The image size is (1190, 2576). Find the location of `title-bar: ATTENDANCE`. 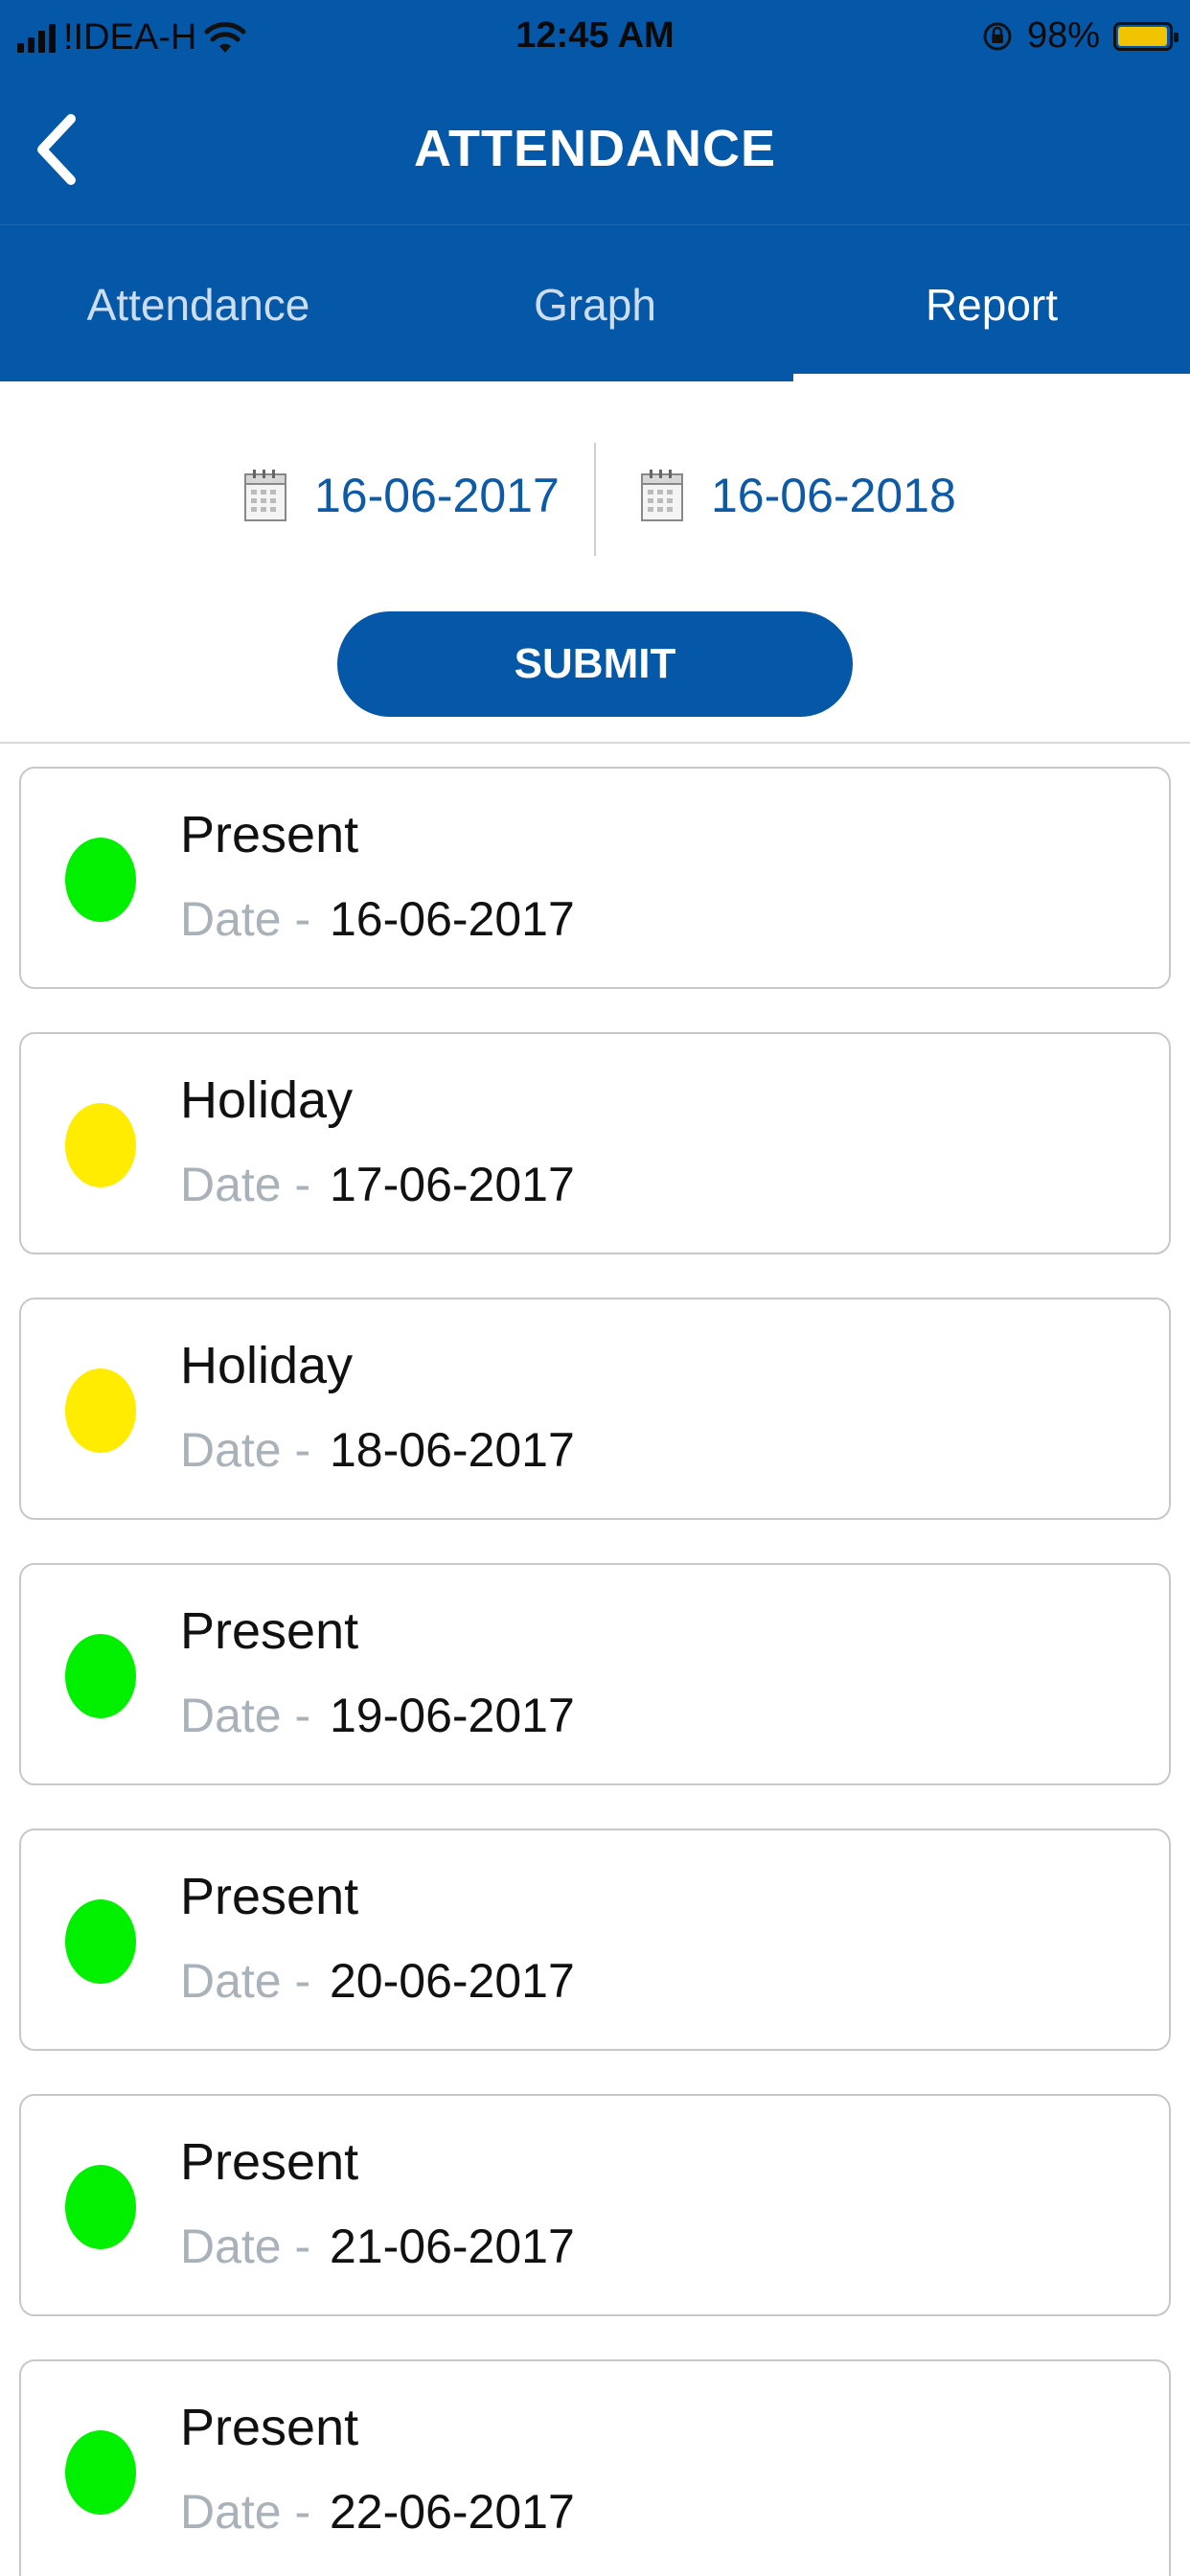

title-bar: ATTENDANCE is located at coordinates (595, 149).